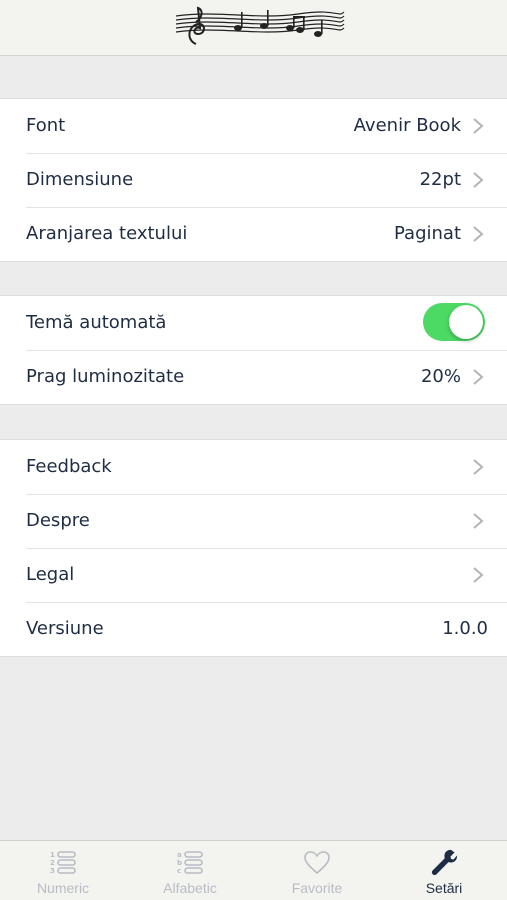 Image resolution: width=507 pixels, height=900 pixels. Describe the element at coordinates (465, 628) in the screenshot. I see `version-value: 1.0.0` at that location.